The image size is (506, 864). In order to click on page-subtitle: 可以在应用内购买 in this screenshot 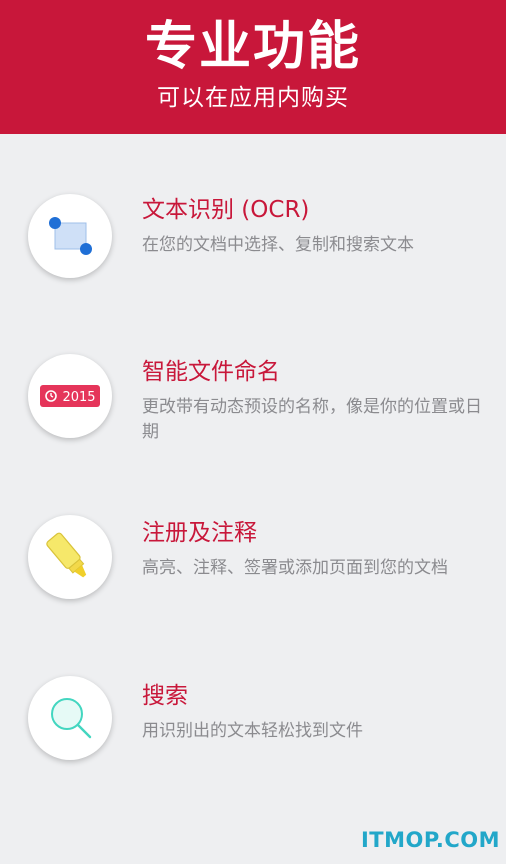, I will do `click(253, 98)`.